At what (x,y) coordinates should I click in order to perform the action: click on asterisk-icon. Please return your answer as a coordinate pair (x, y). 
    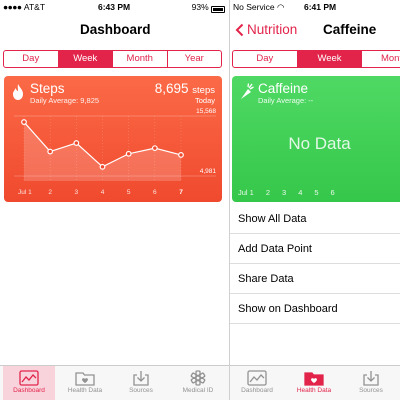
    Looking at the image, I should click on (198, 378).